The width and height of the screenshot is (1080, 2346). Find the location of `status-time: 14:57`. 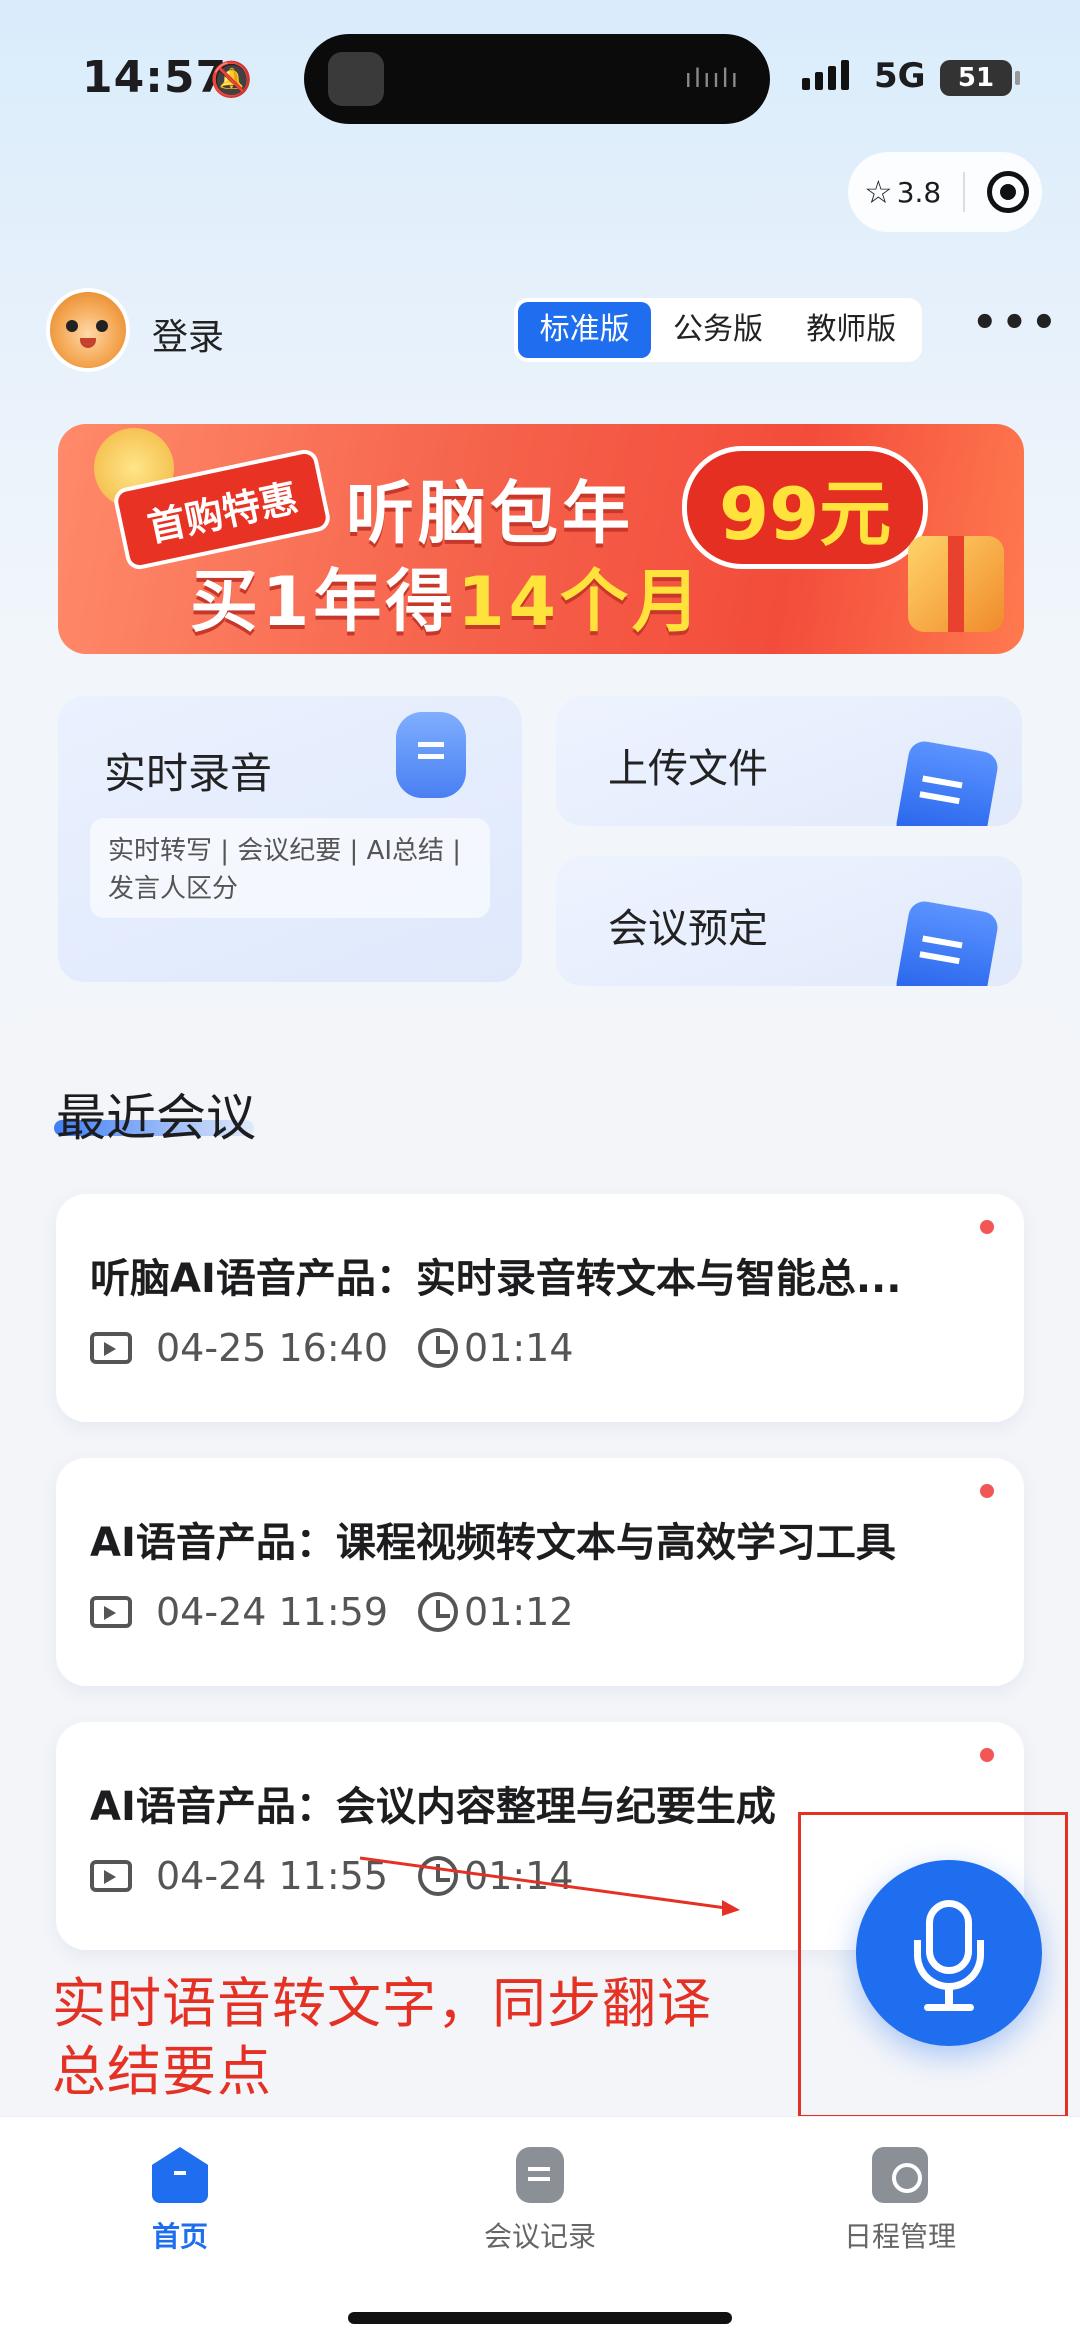

status-time: 14:57 is located at coordinates (155, 77).